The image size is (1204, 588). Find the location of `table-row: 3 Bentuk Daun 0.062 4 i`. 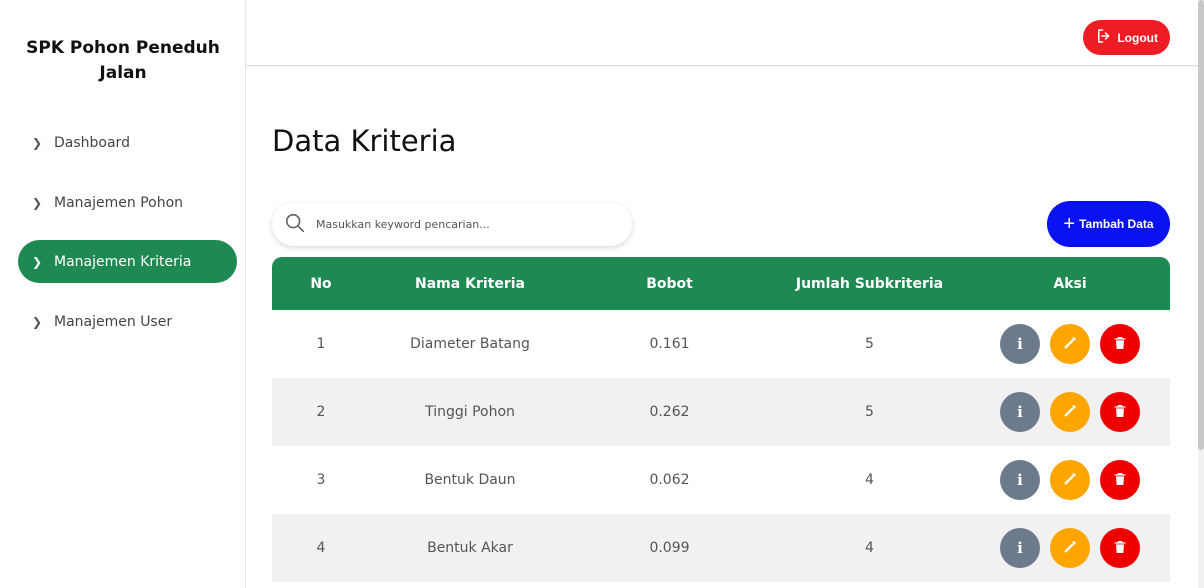

table-row: 3 Bentuk Daun 0.062 4 i is located at coordinates (721, 480).